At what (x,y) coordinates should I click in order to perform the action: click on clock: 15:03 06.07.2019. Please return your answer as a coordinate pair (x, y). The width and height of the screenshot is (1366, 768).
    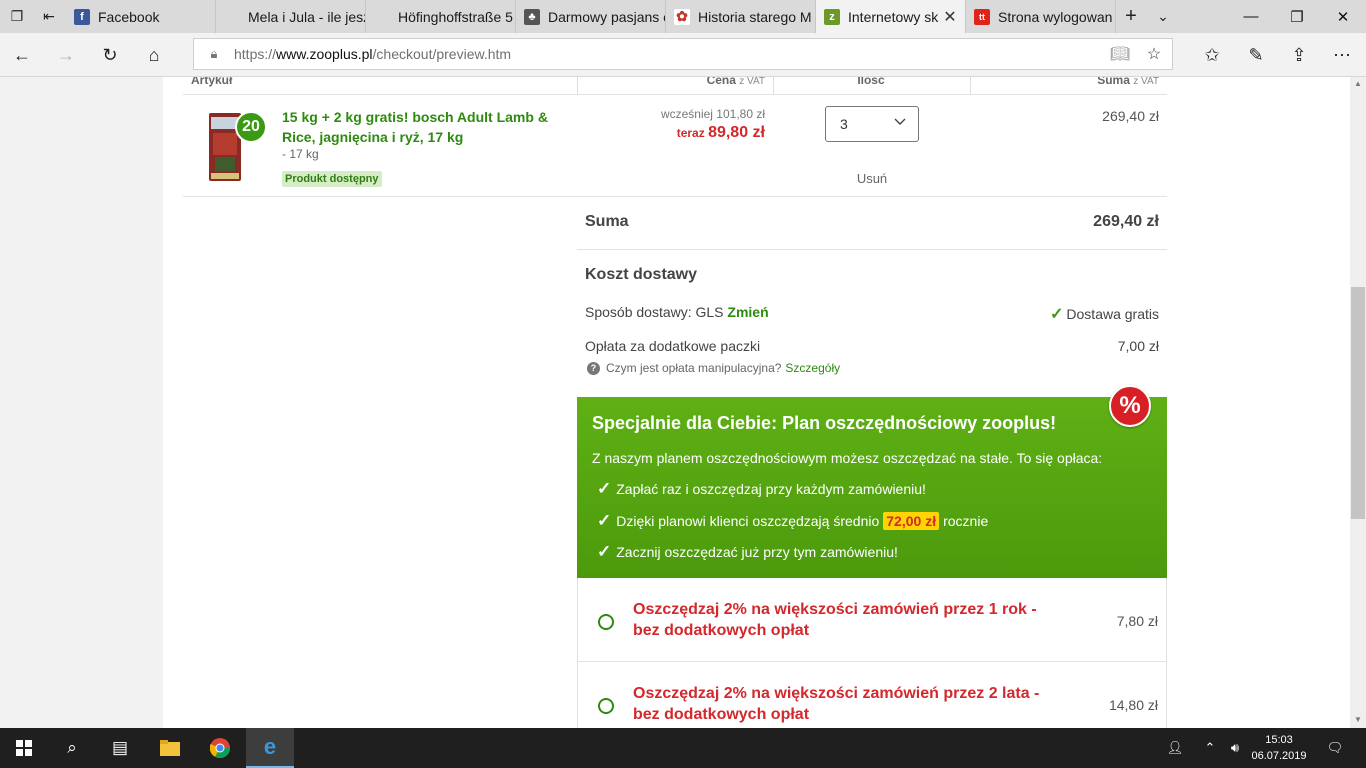
    Looking at the image, I should click on (1279, 748).